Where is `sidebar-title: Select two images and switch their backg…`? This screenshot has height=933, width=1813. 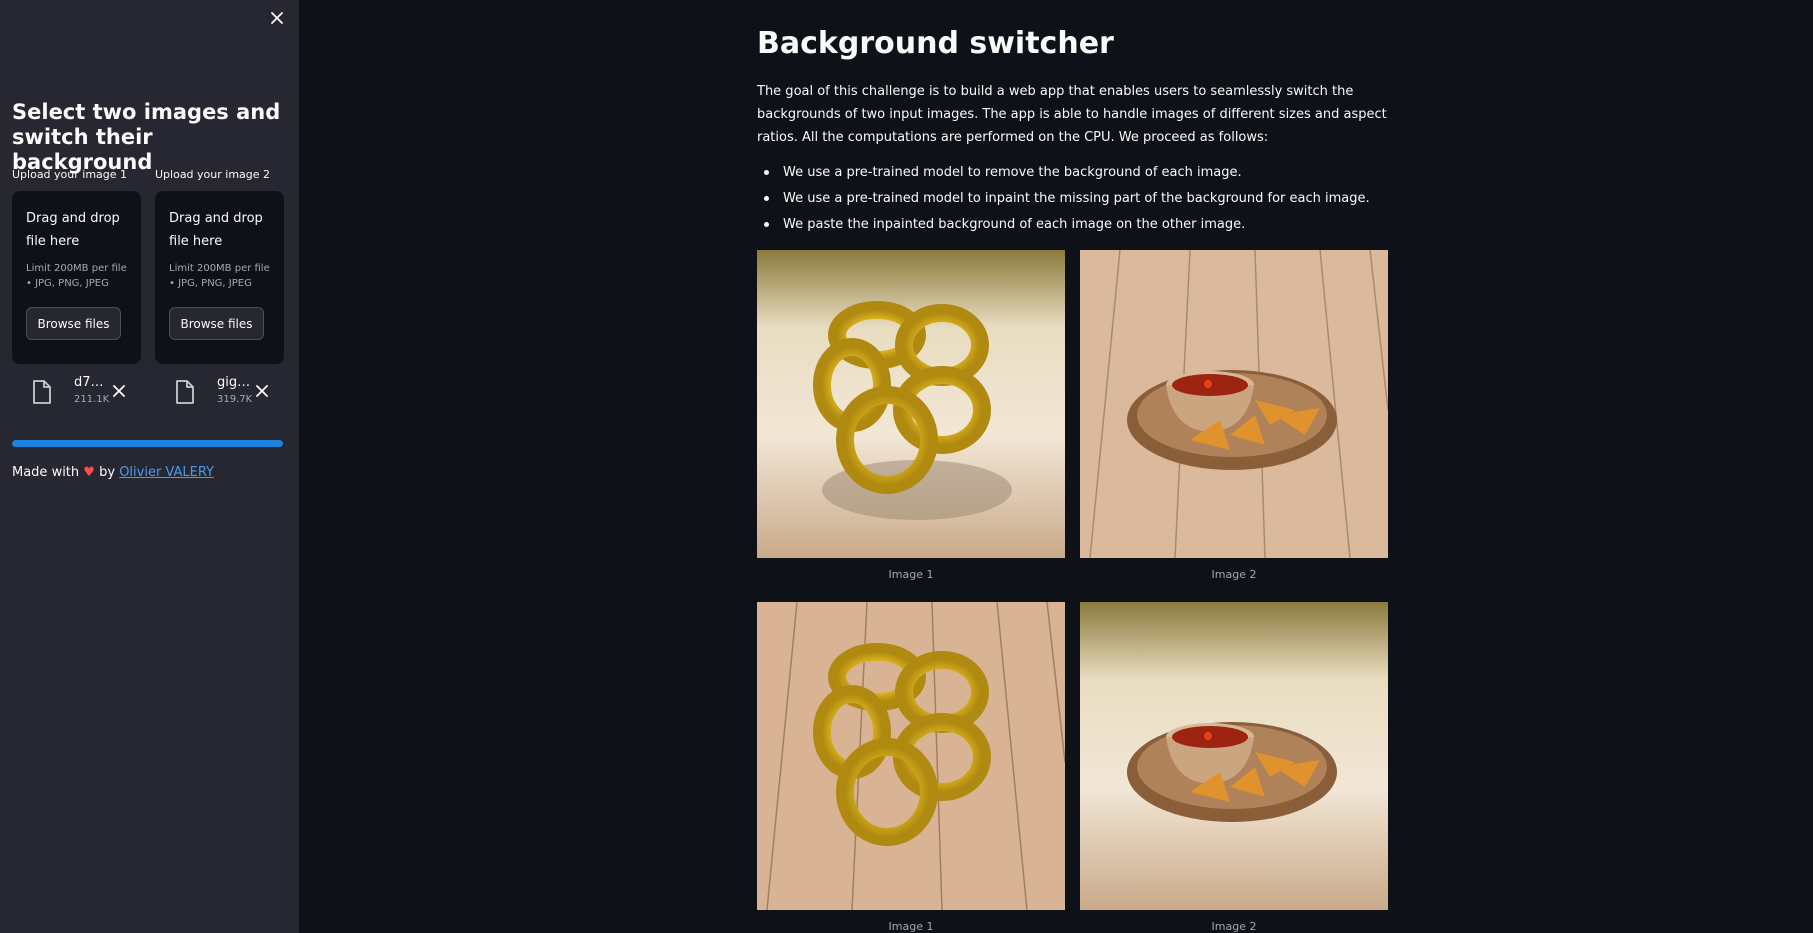
sidebar-title: Select two images and switch their backg… is located at coordinates (146, 137).